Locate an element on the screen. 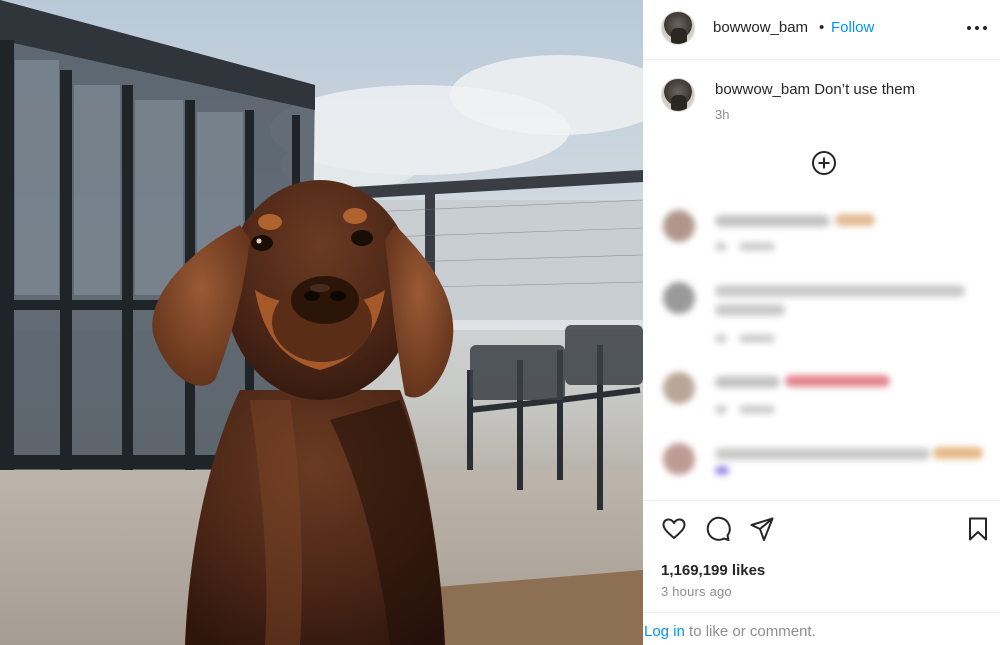  author-avatar is located at coordinates (678, 28).